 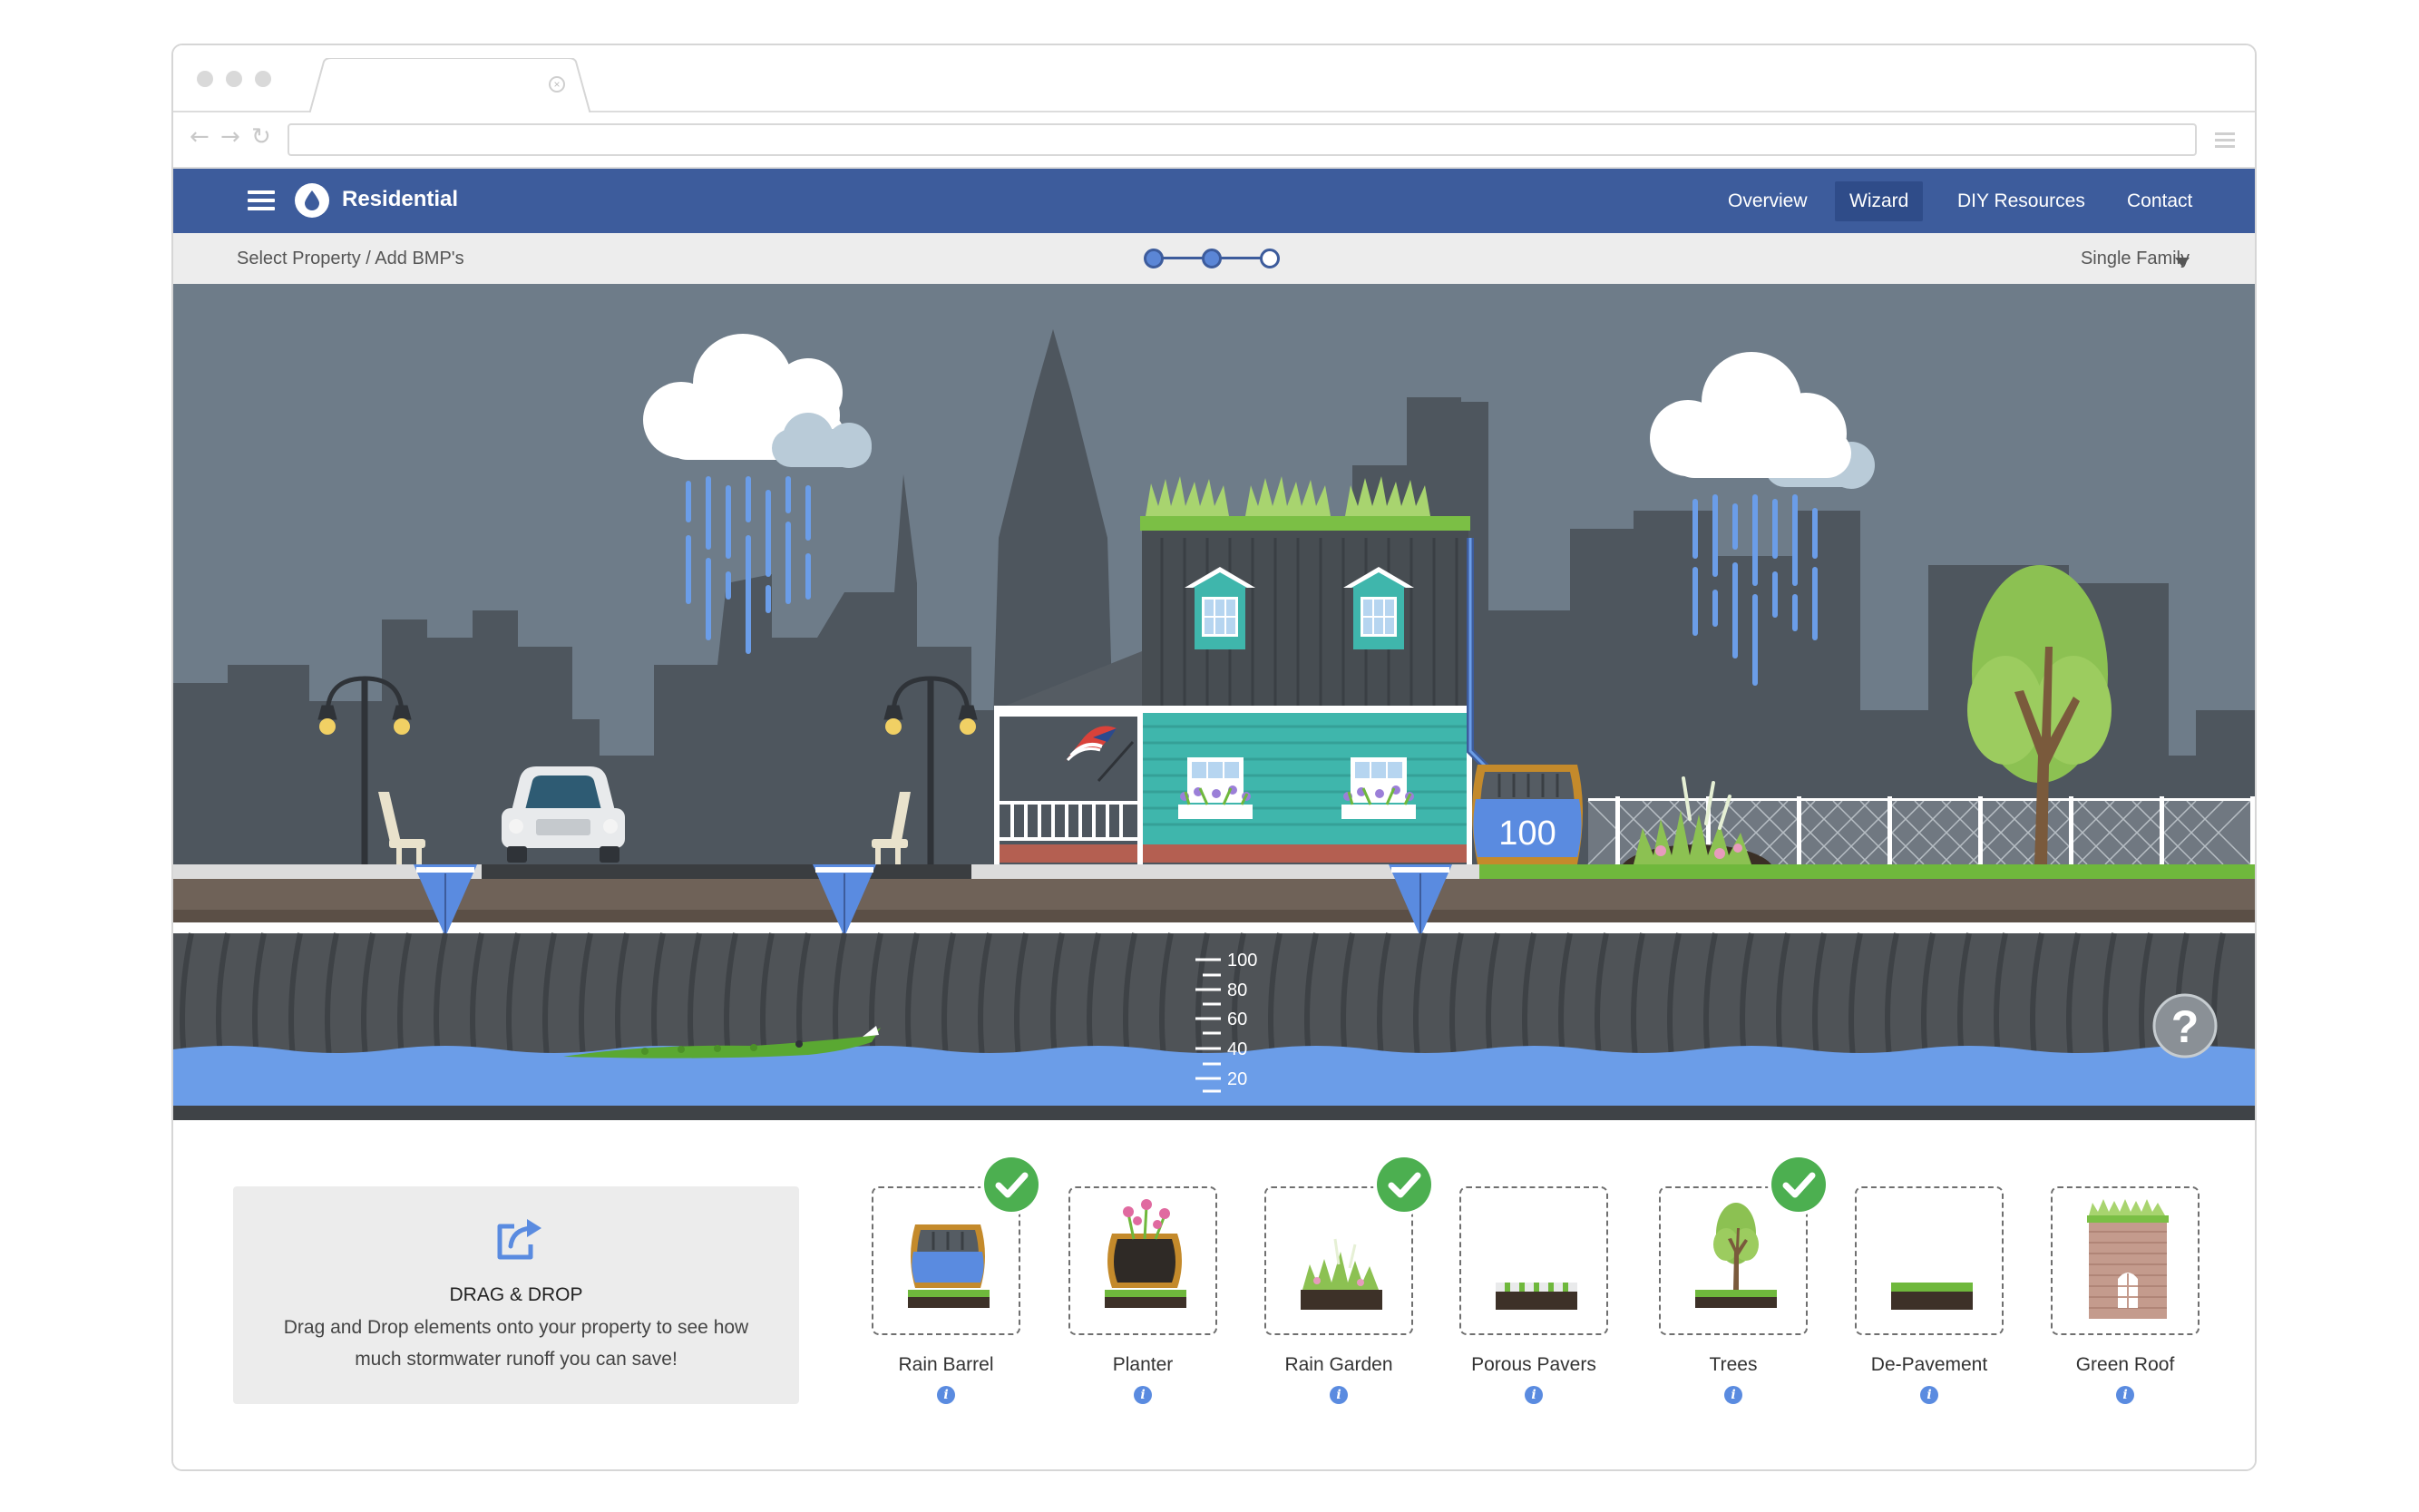 I want to click on wizard-stepper, so click(x=1216, y=258).